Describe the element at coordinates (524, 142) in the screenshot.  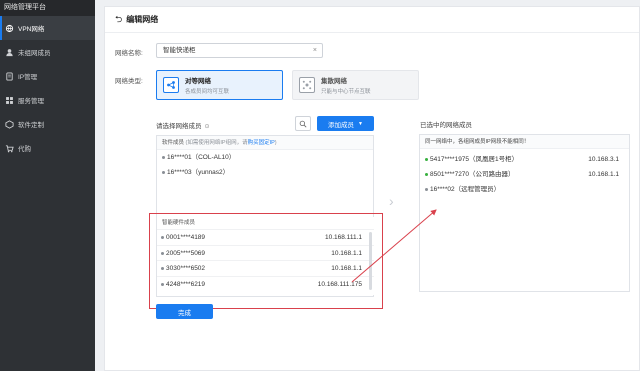
I see `selected-members-note: 同一网络中，各组网成员IP网段不能相同！` at that location.